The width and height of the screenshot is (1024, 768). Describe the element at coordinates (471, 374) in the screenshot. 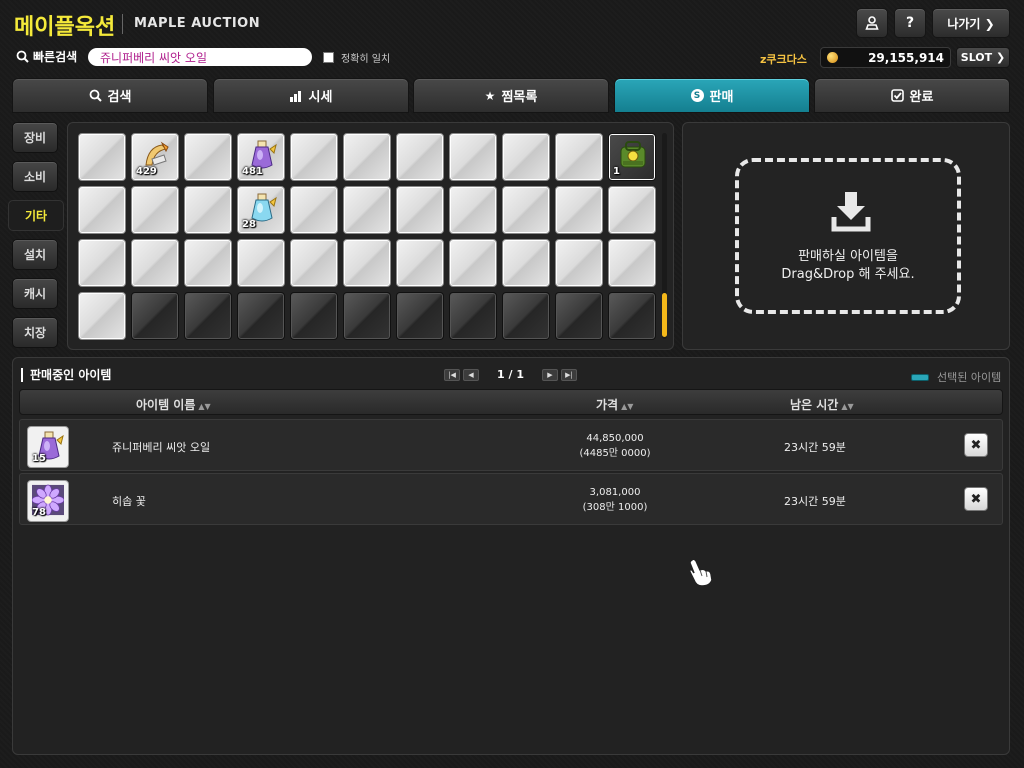

I see `prev-page-button: ◀` at that location.